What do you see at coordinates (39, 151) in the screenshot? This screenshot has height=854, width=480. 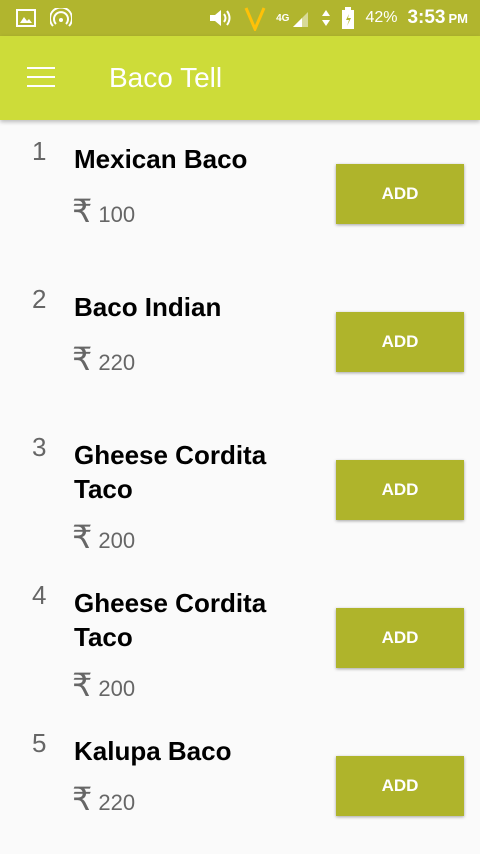 I see `item-number: 1` at bounding box center [39, 151].